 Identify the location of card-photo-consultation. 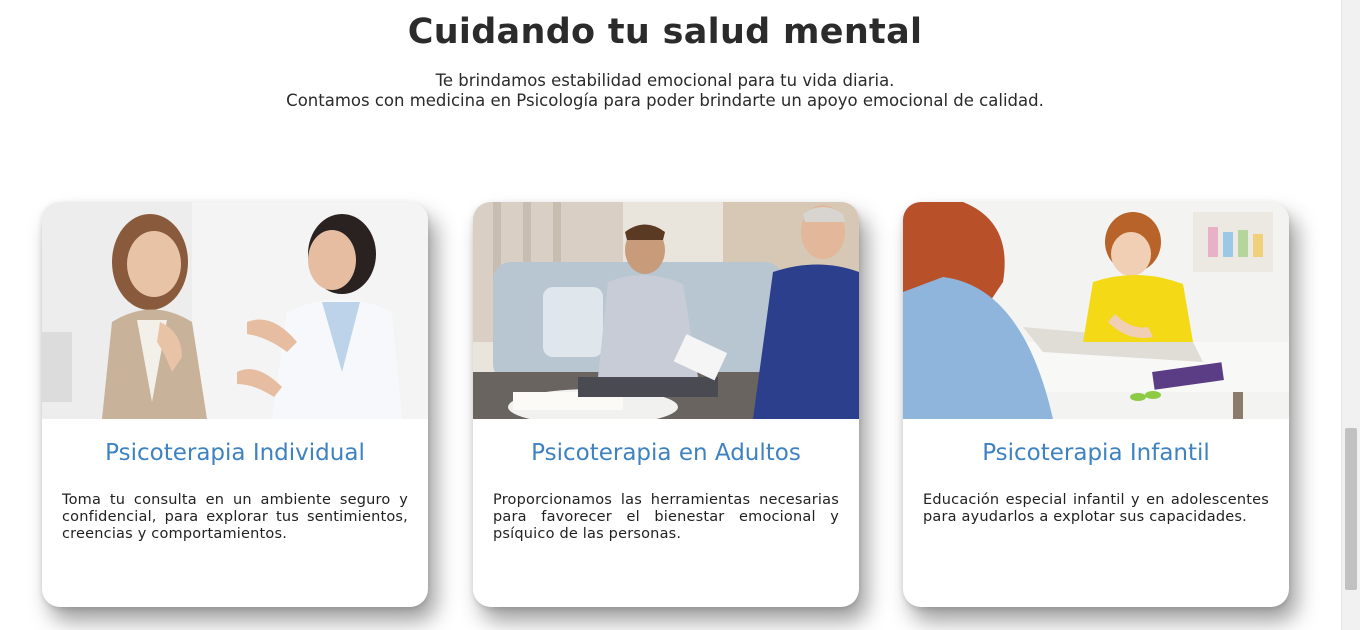
(235, 310).